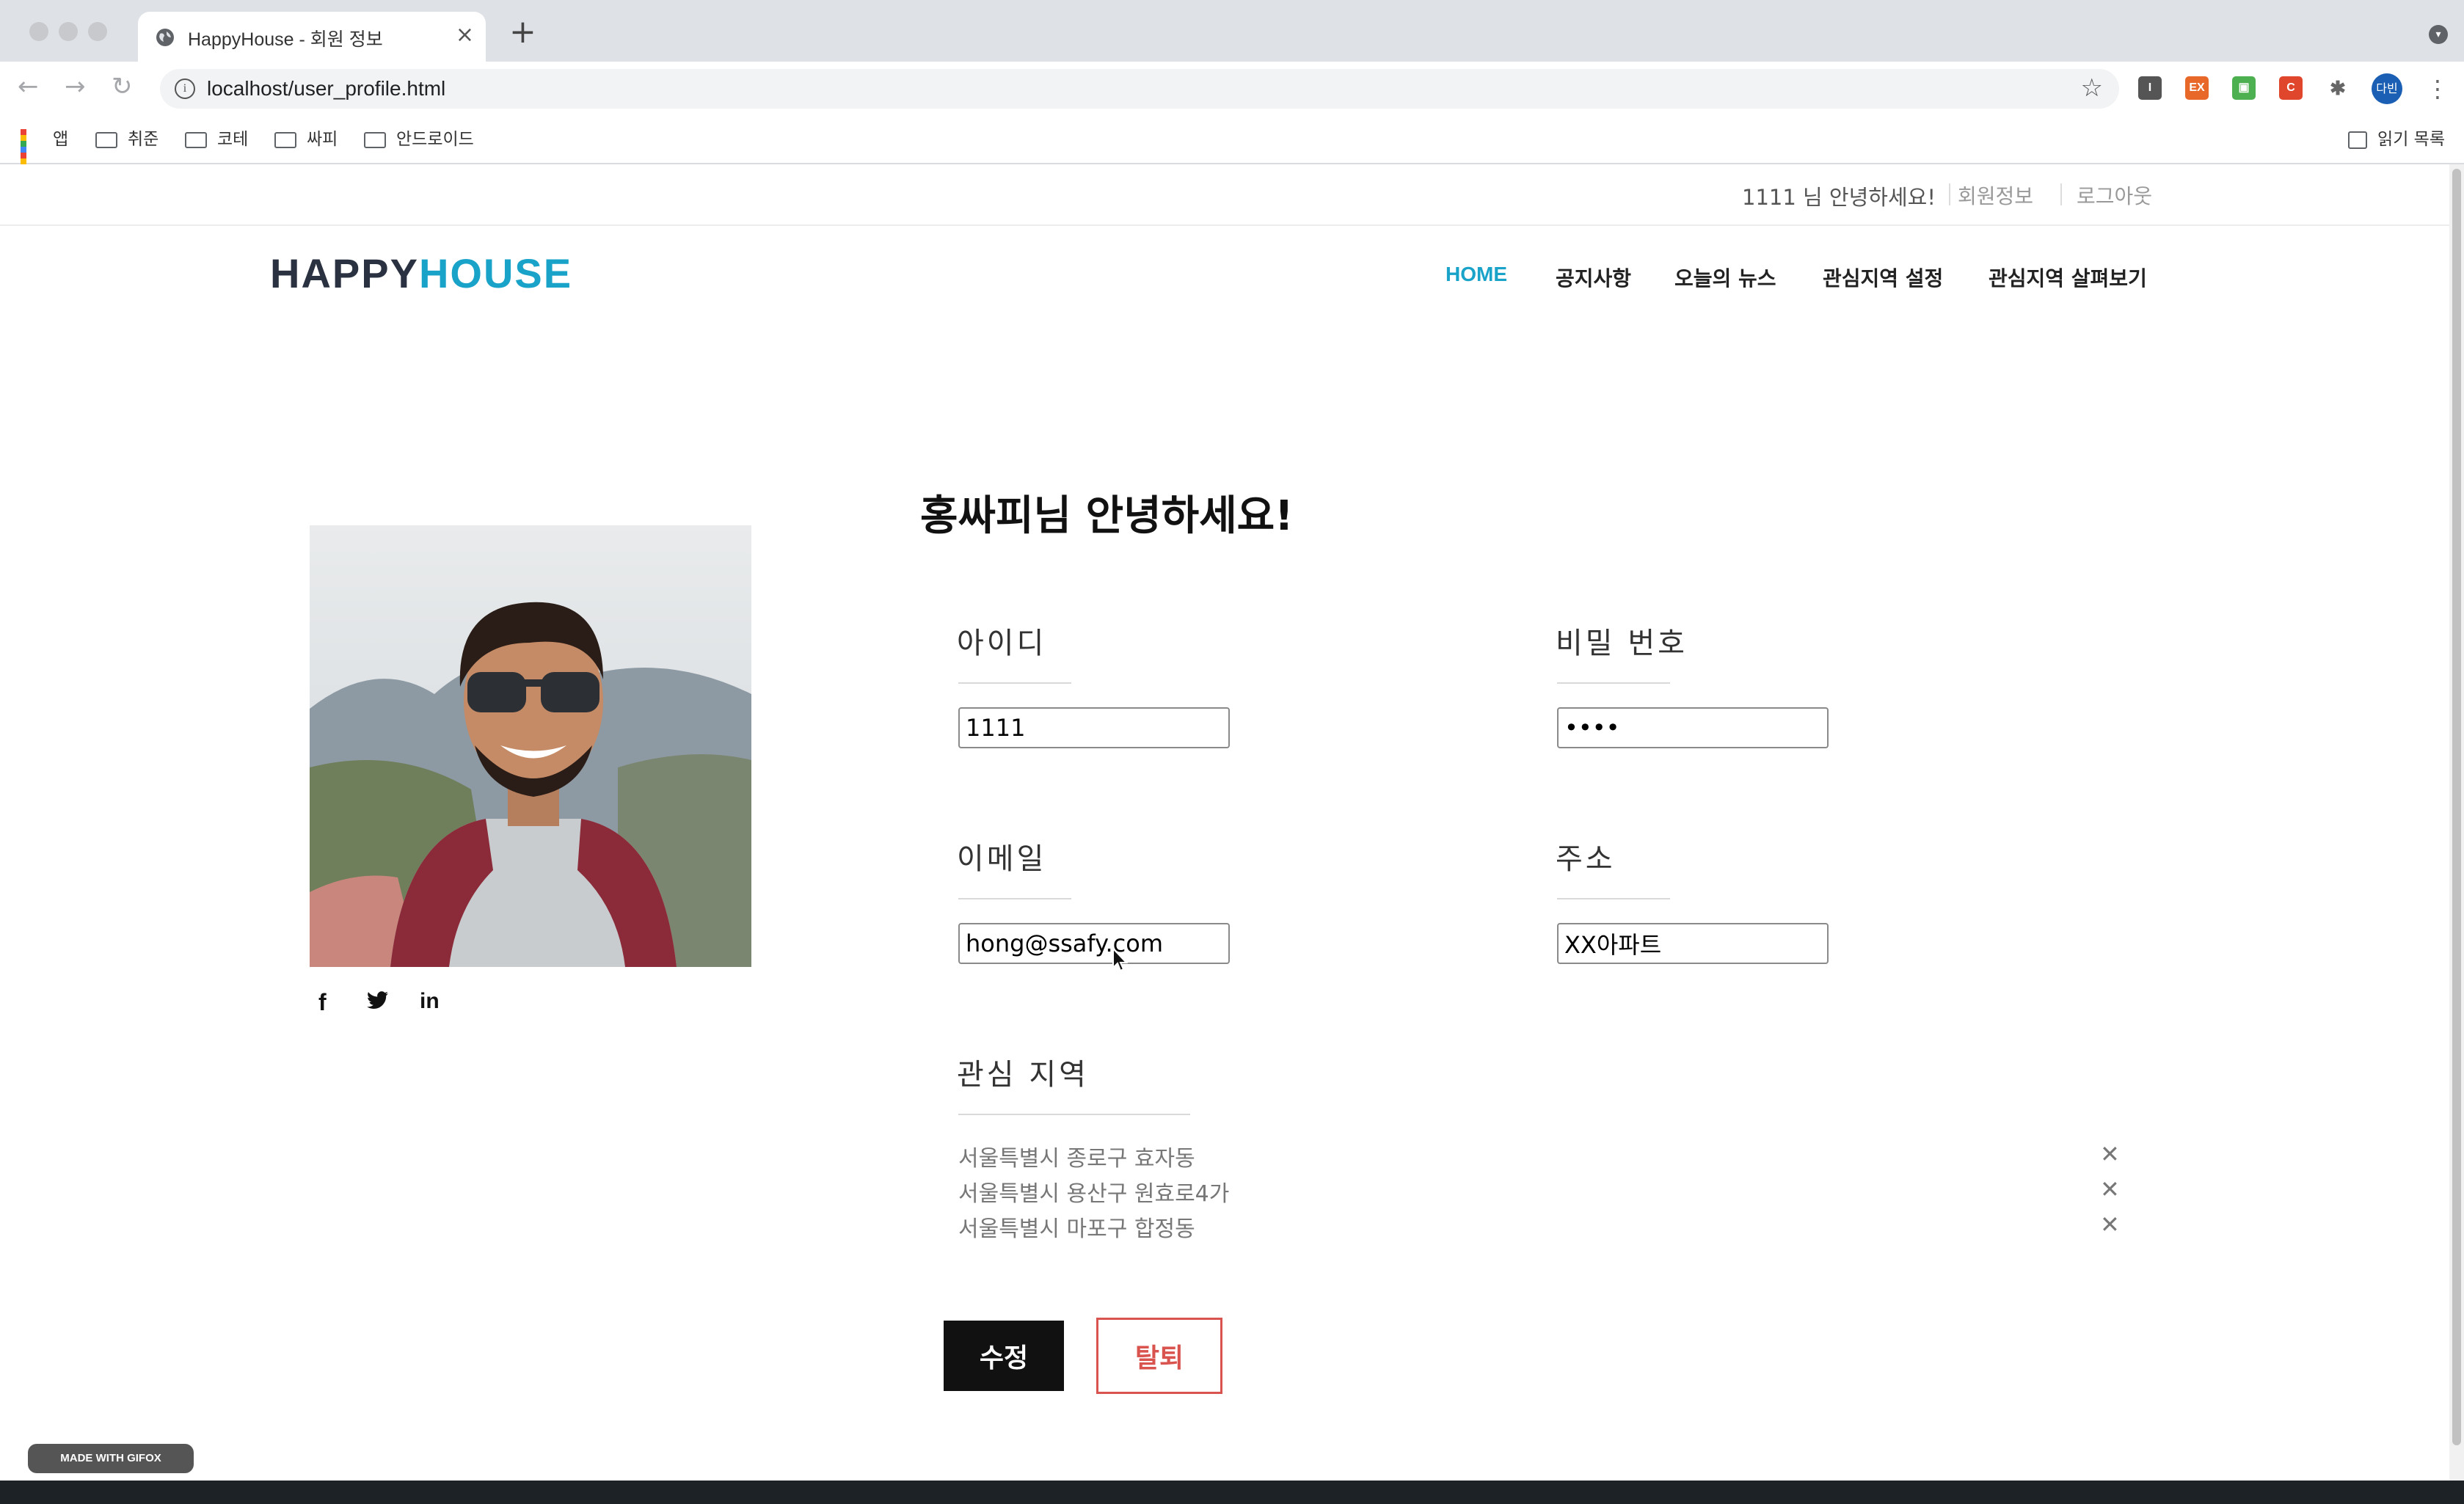 The width and height of the screenshot is (2464, 1504). What do you see at coordinates (2456, 807) in the screenshot?
I see `scrollbar-thumb` at bounding box center [2456, 807].